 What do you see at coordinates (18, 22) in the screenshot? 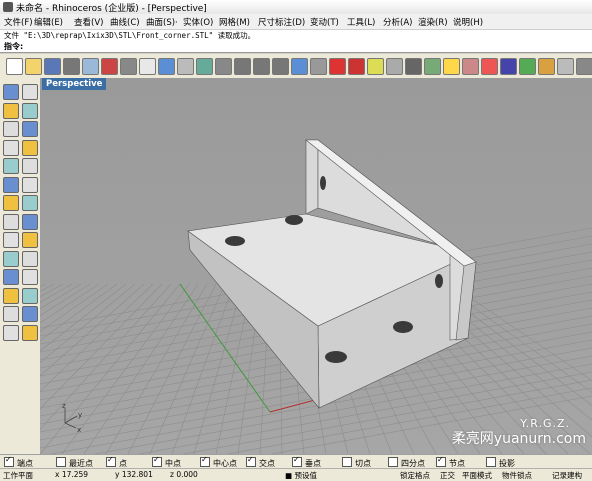
I see `menu-item: 文件(F)` at bounding box center [18, 22].